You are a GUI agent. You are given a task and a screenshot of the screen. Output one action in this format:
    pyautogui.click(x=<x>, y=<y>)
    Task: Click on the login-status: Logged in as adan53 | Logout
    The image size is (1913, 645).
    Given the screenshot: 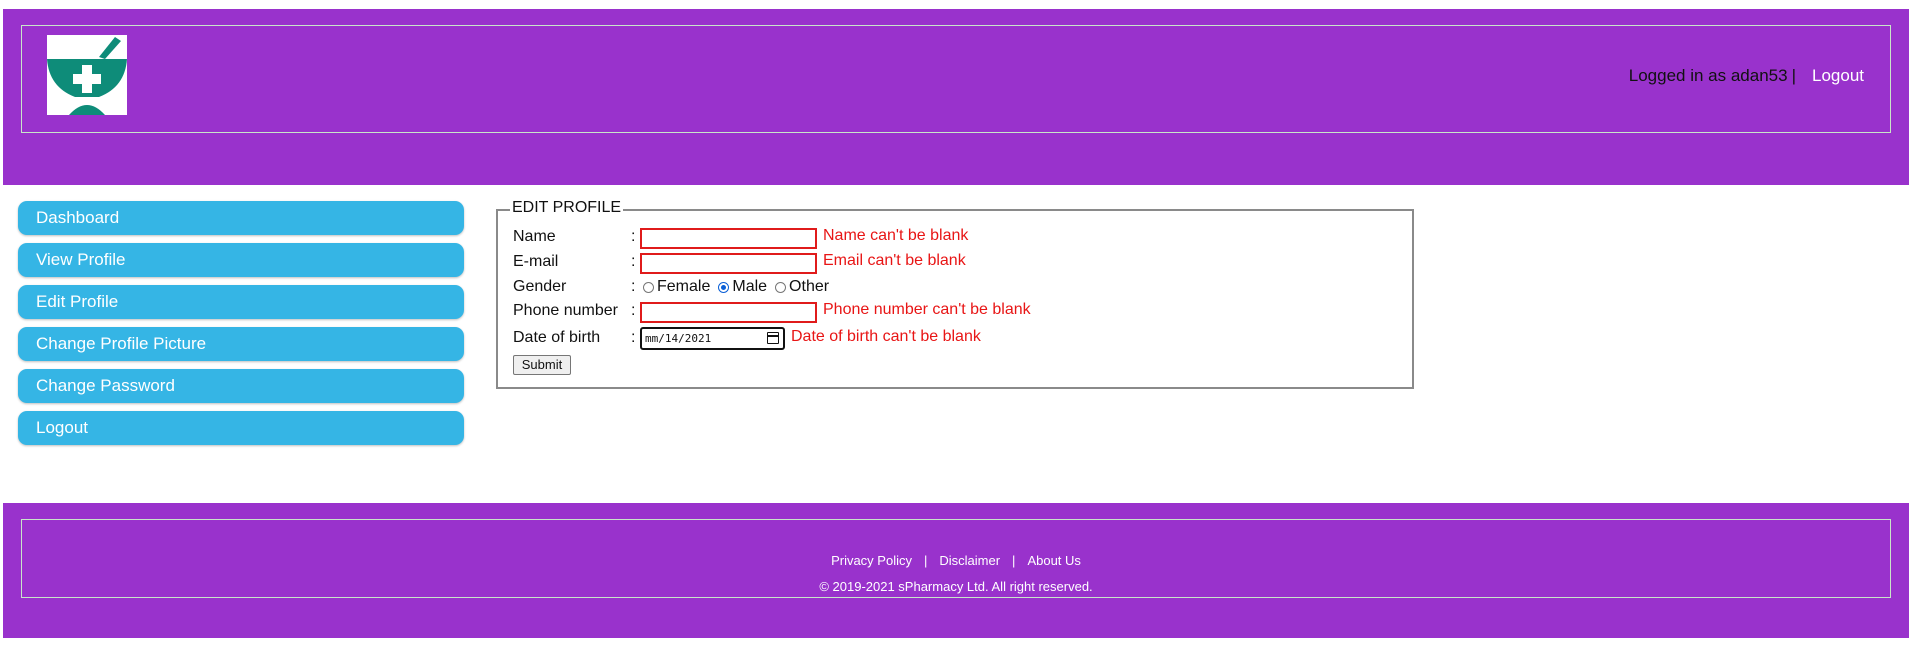 What is the action you would take?
    pyautogui.click(x=1746, y=76)
    